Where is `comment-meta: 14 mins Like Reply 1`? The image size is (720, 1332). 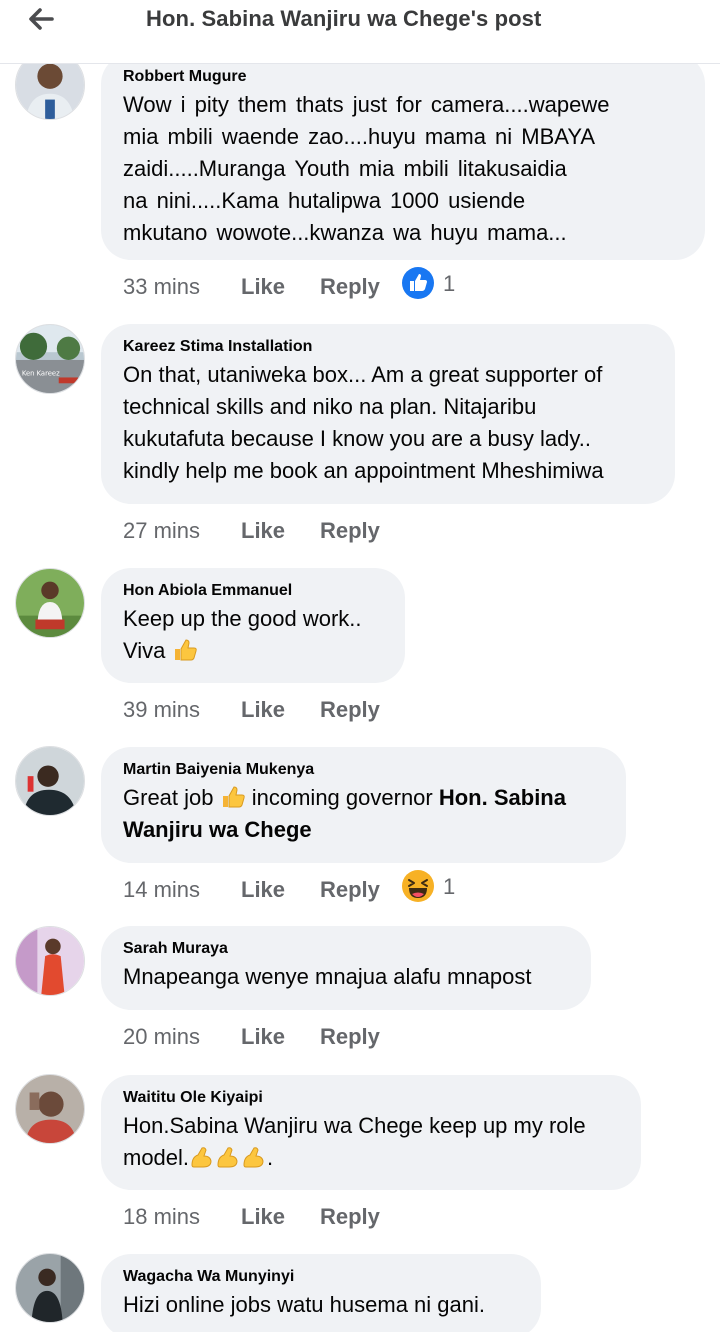
comment-meta: 14 mins Like Reply 1 is located at coordinates (323, 888).